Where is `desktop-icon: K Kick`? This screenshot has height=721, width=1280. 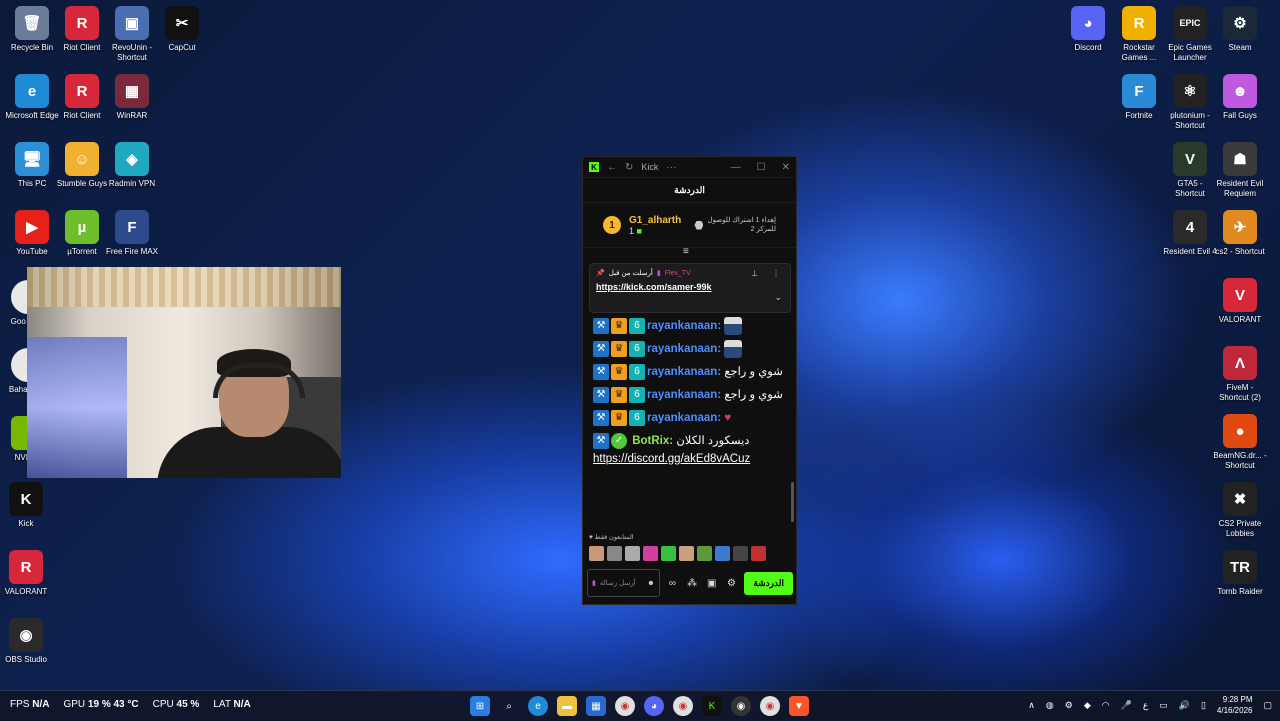 desktop-icon: K Kick is located at coordinates (27, 505).